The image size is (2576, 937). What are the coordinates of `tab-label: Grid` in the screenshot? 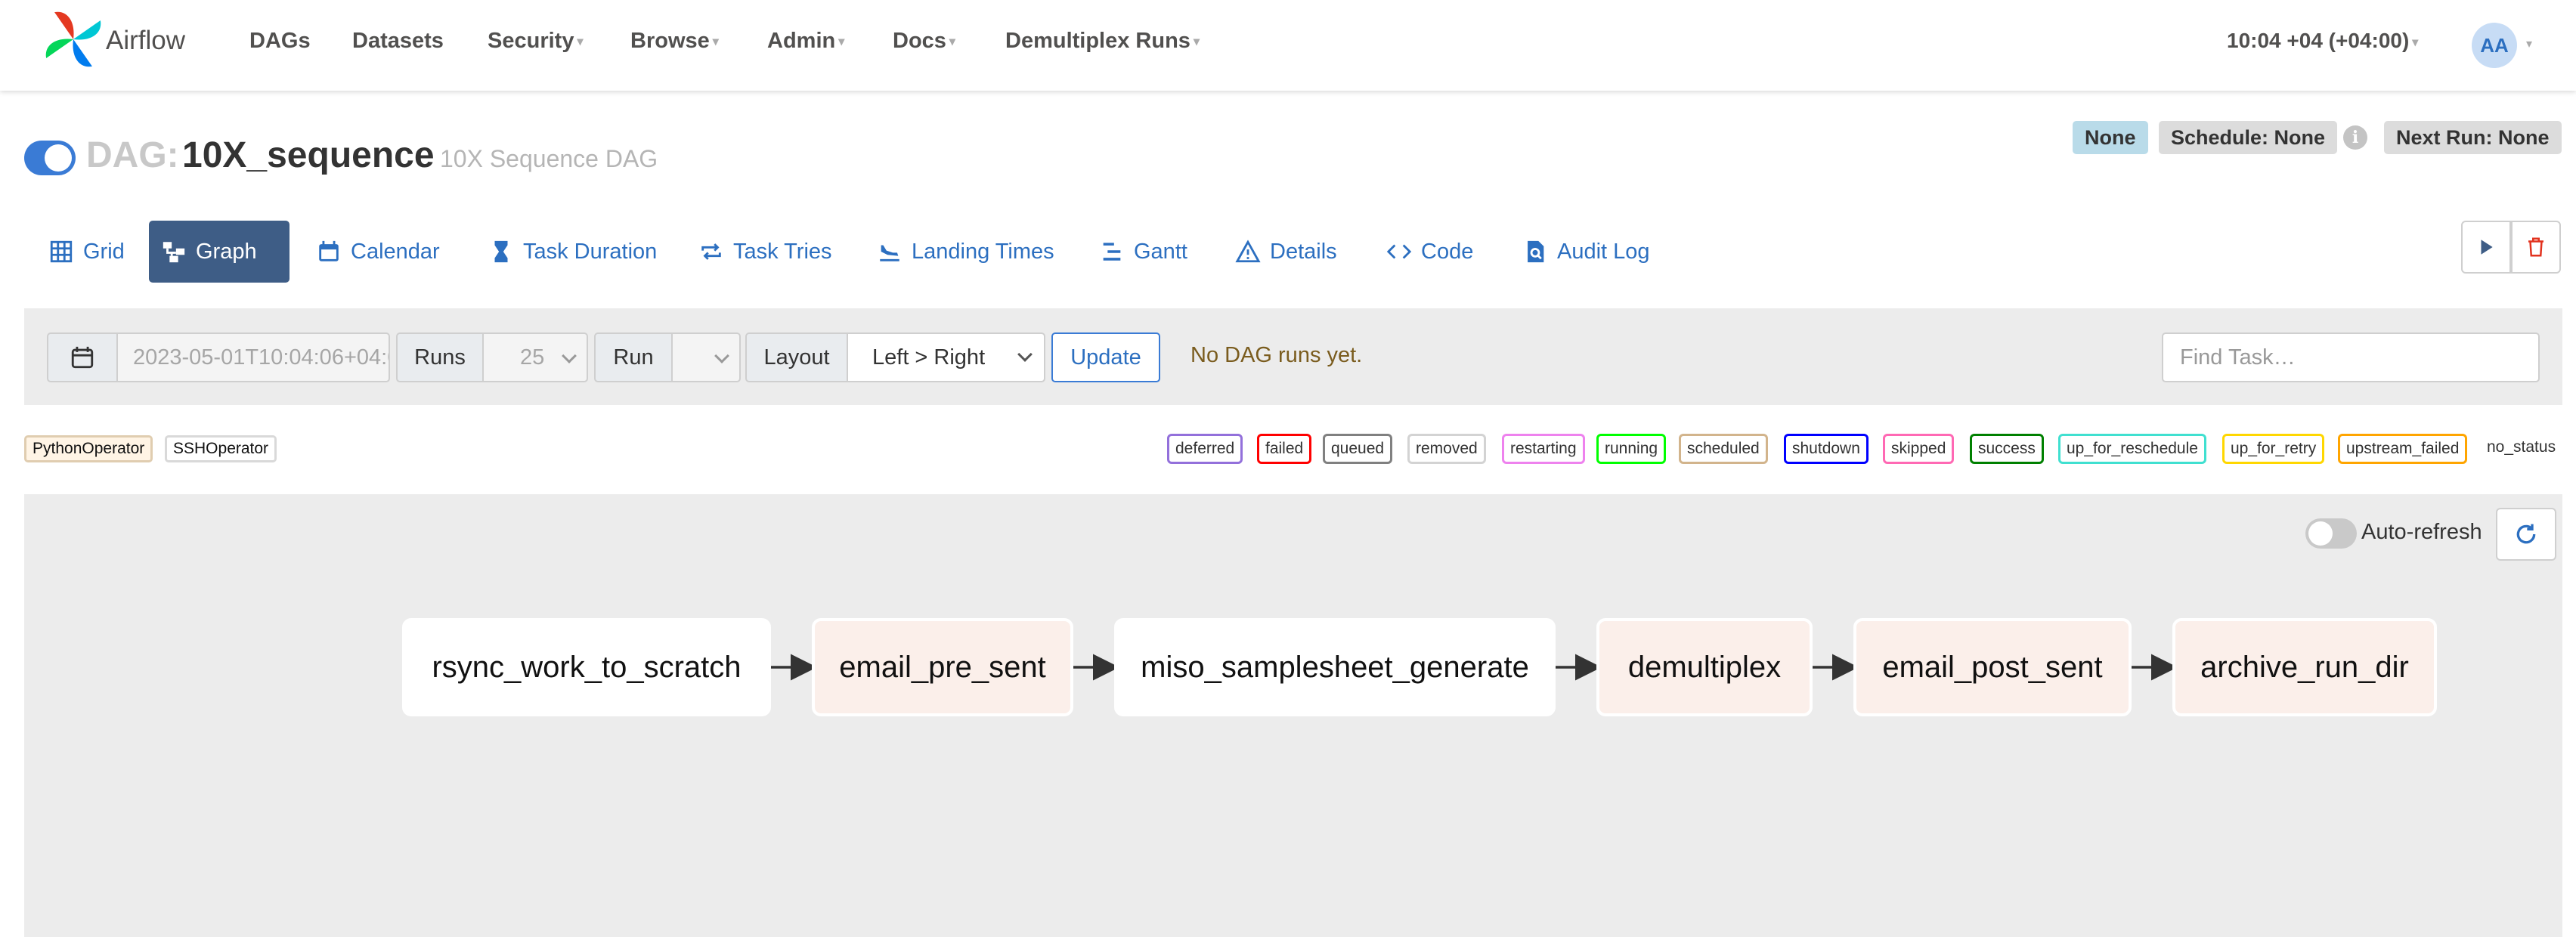 It's located at (104, 251).